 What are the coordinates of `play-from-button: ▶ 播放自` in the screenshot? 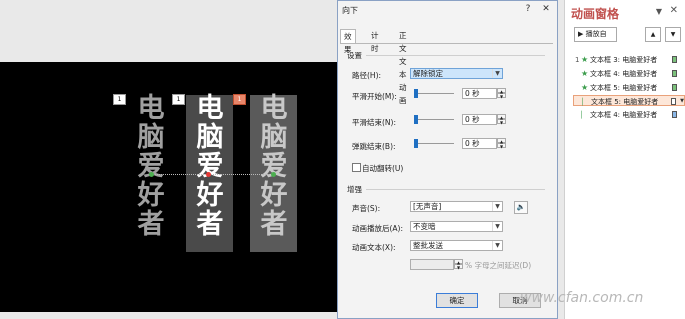 It's located at (595, 34).